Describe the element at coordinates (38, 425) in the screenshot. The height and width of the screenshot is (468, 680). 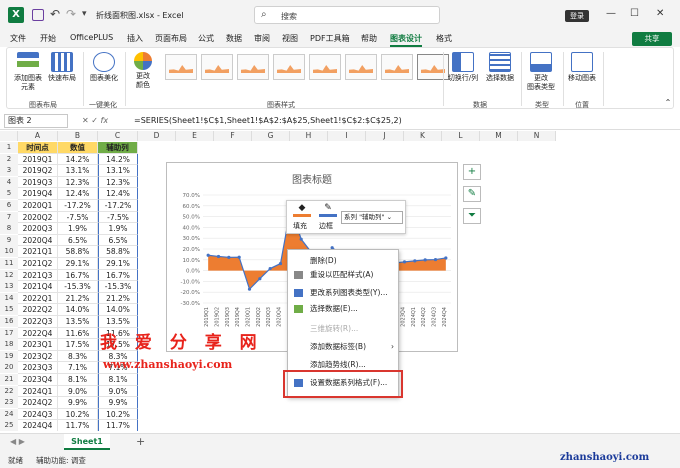
I see `table-cell: 2024Q4` at that location.